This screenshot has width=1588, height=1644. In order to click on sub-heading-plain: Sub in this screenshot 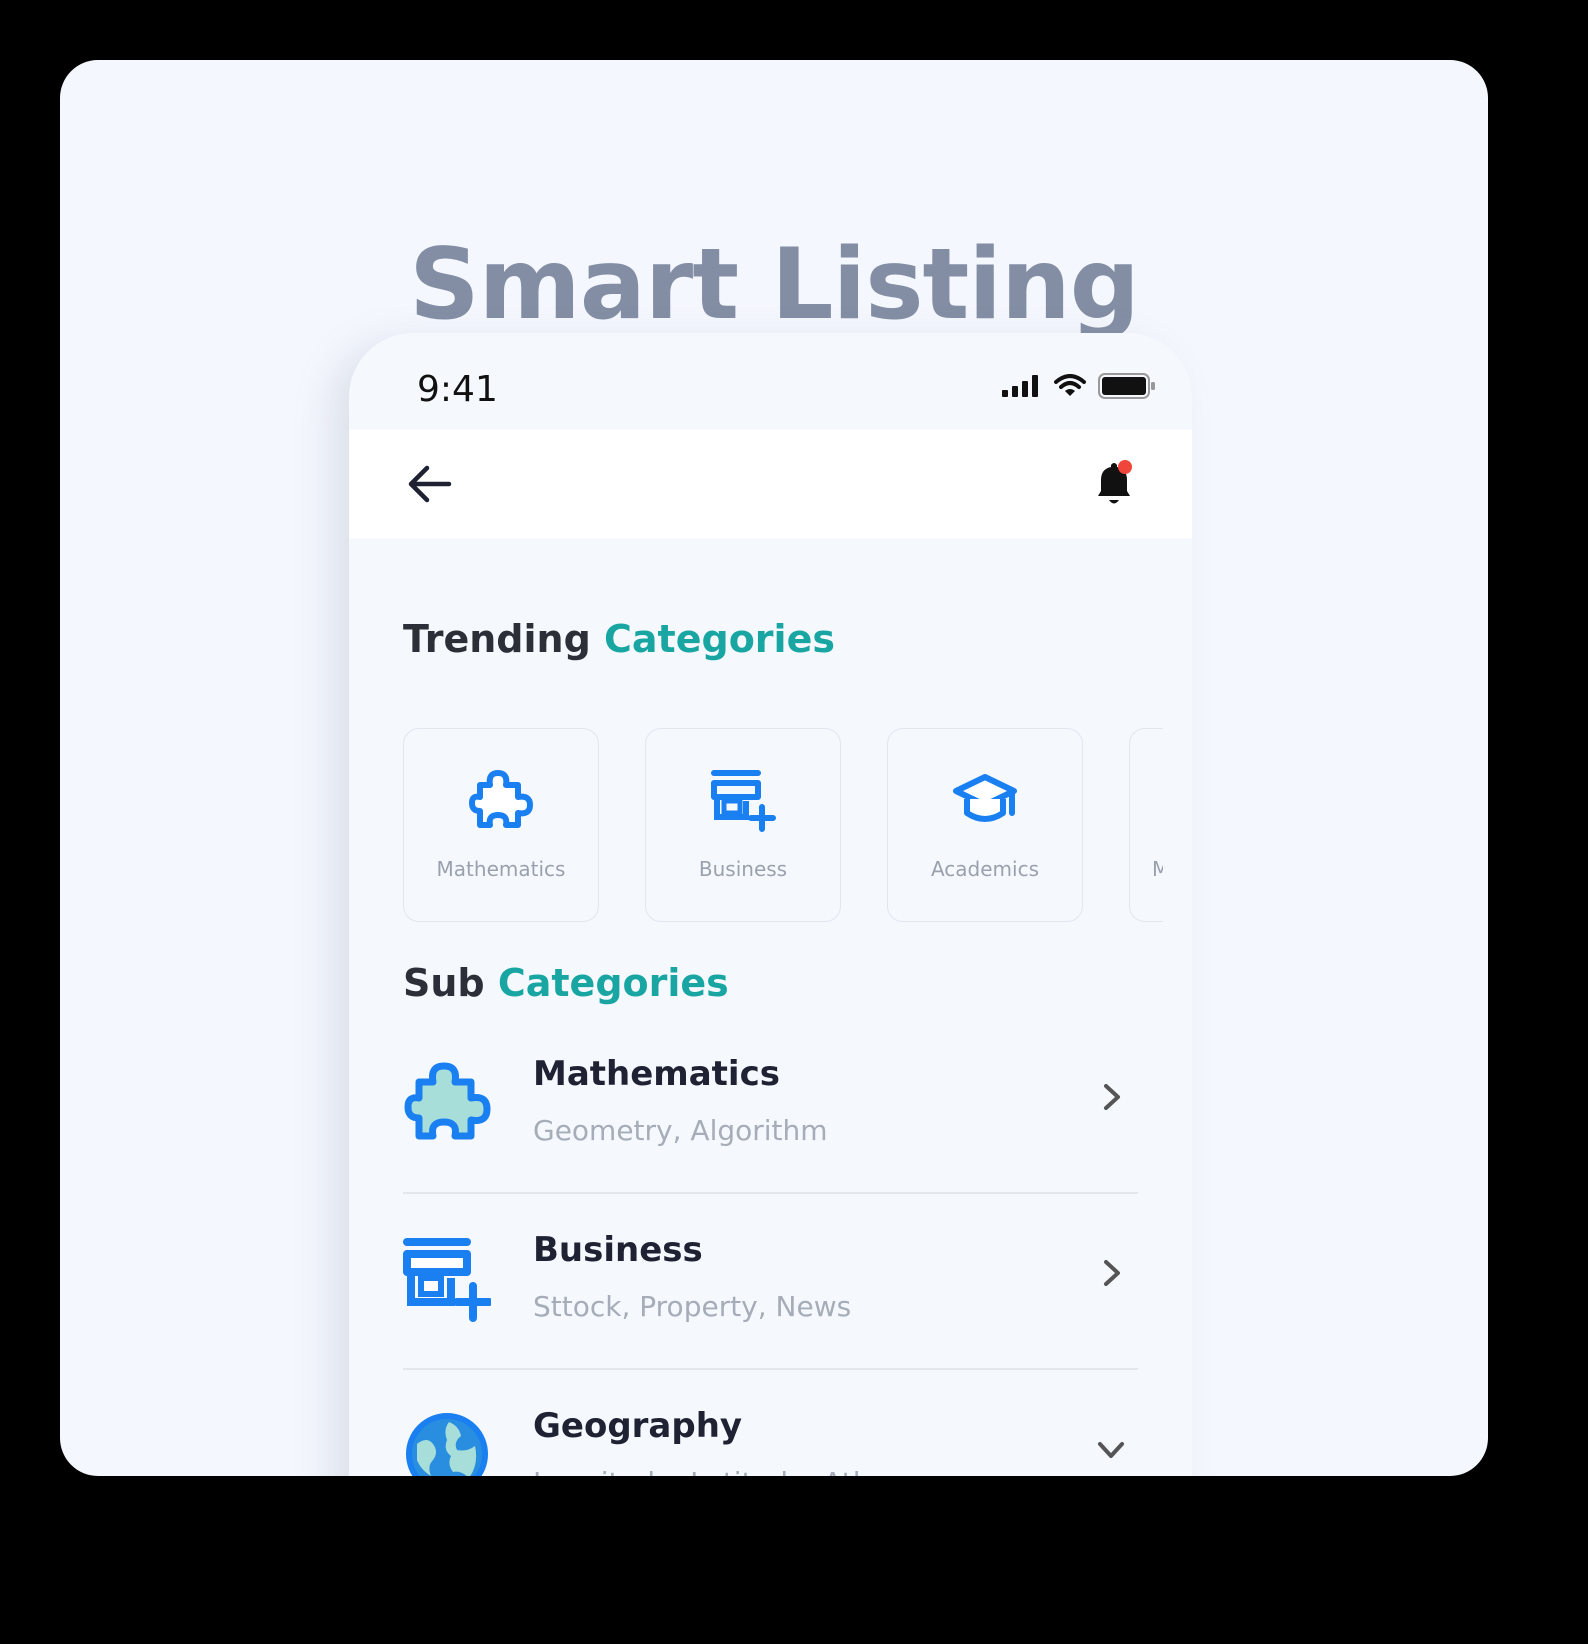, I will do `click(444, 983)`.